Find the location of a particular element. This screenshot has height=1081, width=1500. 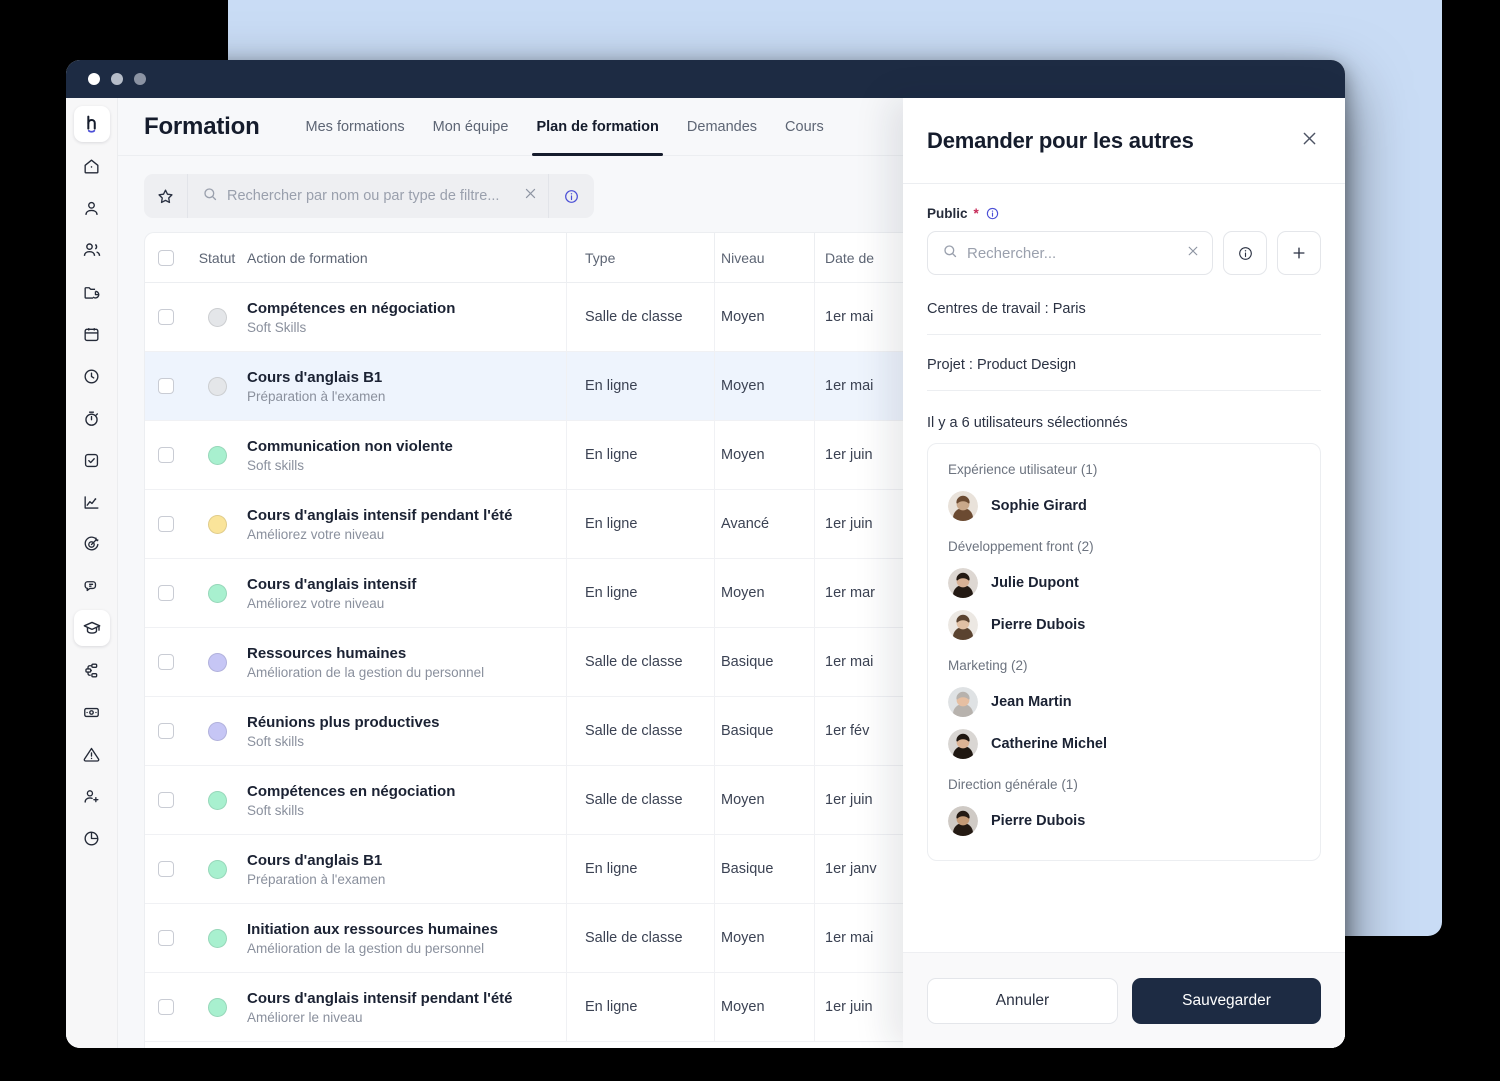

close-icon is located at coordinates (1309, 141).